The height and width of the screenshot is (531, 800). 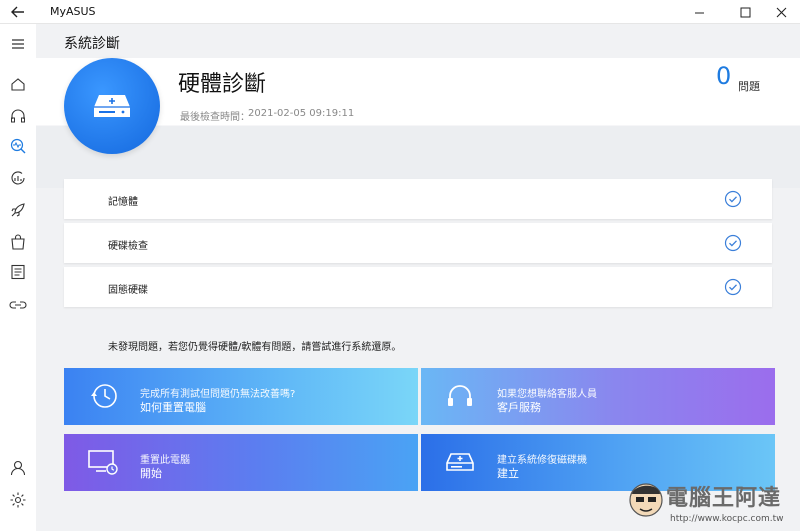 What do you see at coordinates (18, 272) in the screenshot?
I see `document-list-icon` at bounding box center [18, 272].